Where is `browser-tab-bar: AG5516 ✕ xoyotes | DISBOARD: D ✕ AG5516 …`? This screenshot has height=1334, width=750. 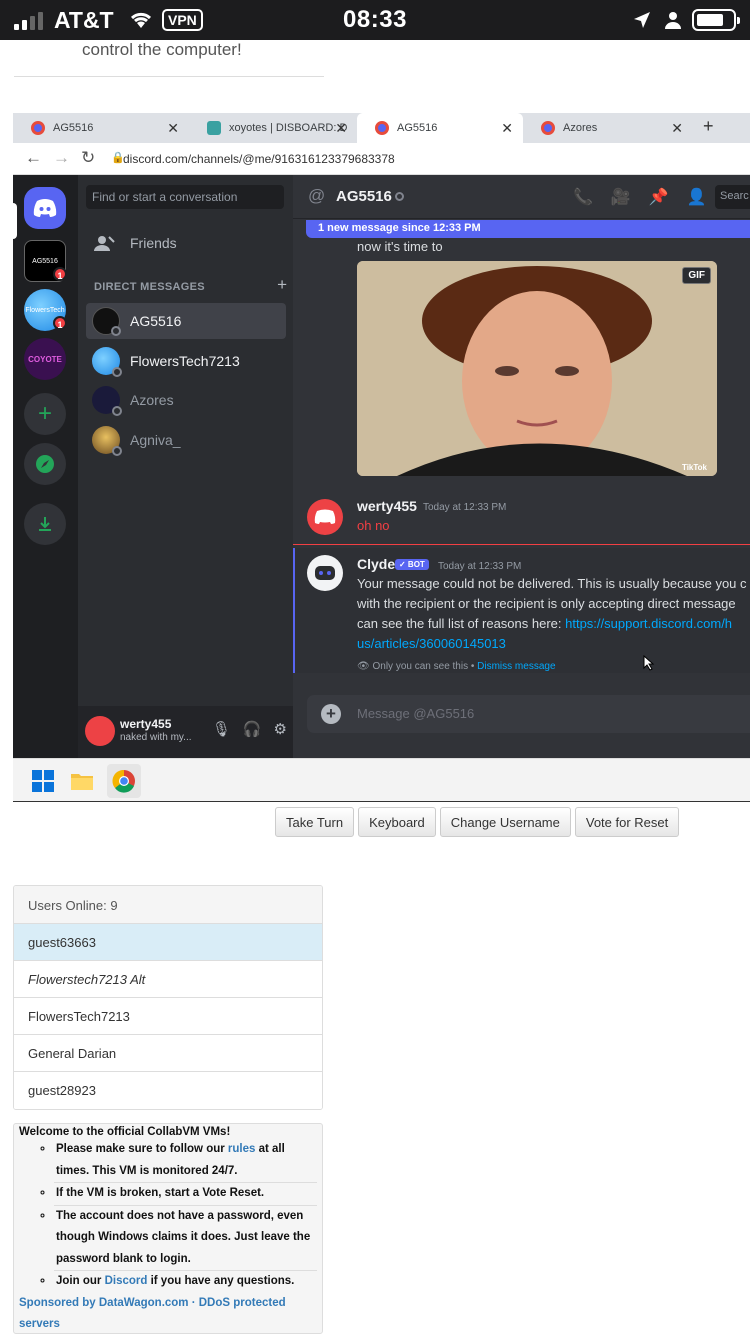
browser-tab-bar: AG5516 ✕ xoyotes | DISBOARD: D ✕ AG5516 … is located at coordinates (381, 128).